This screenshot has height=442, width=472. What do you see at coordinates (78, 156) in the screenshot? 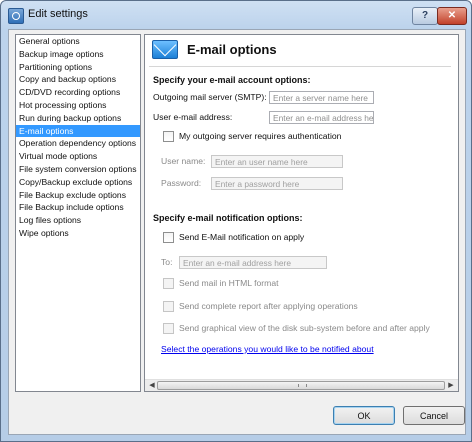
I see `category-virtual-mode: Virtual mode options` at bounding box center [78, 156].